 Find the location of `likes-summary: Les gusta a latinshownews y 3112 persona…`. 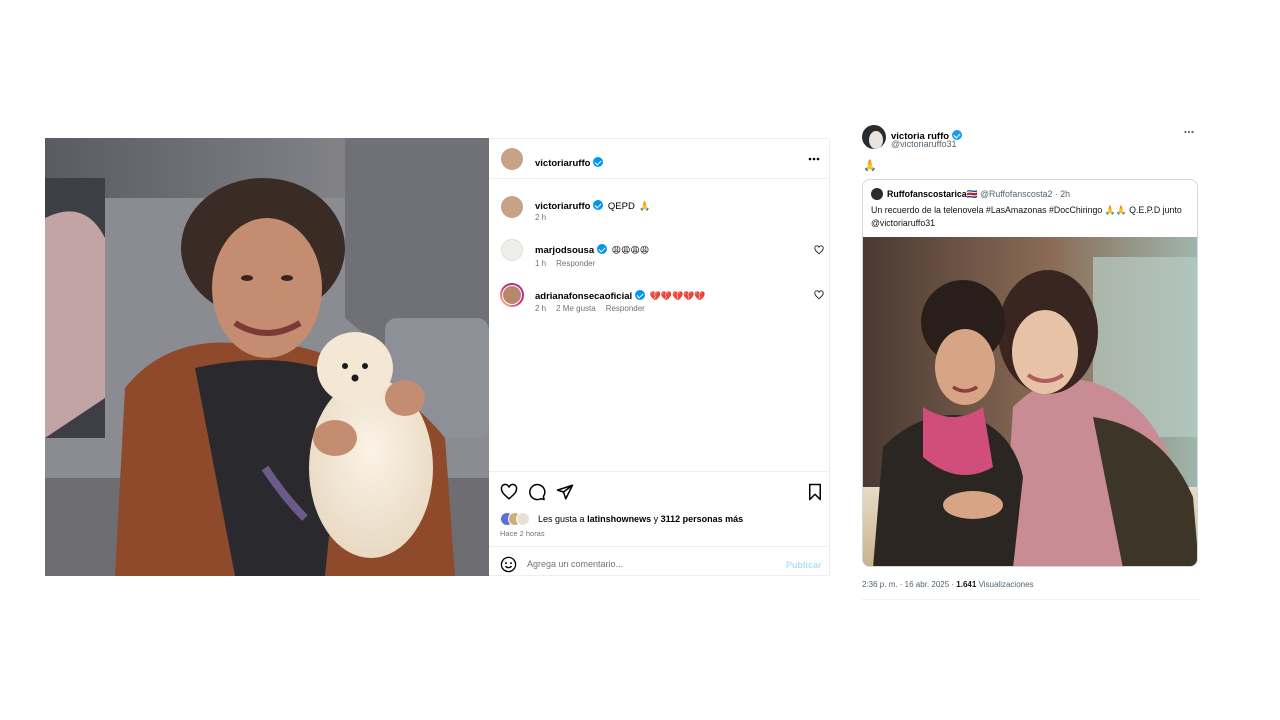

likes-summary: Les gusta a latinshownews y 3112 persona… is located at coordinates (640, 519).